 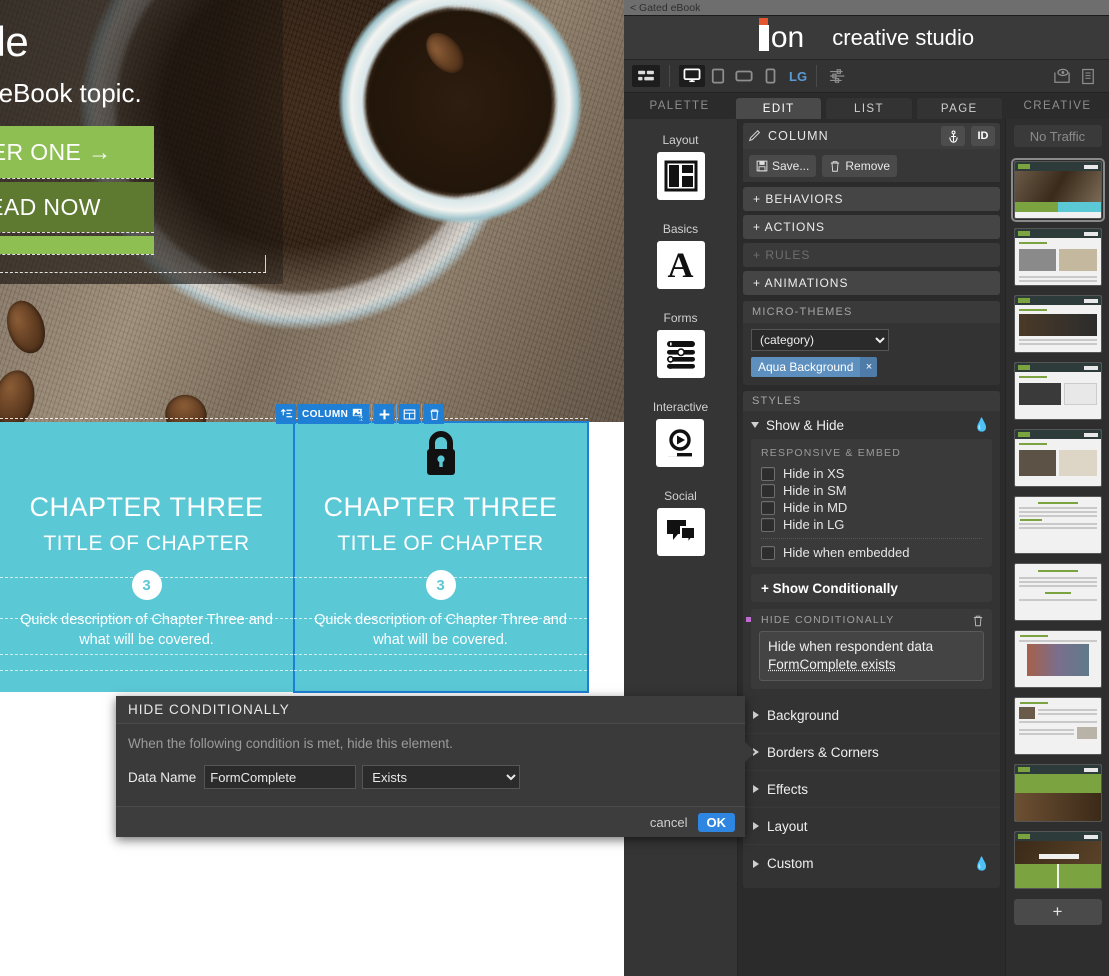 I want to click on column-toolbar-label: COLUMN, so click(x=334, y=414).